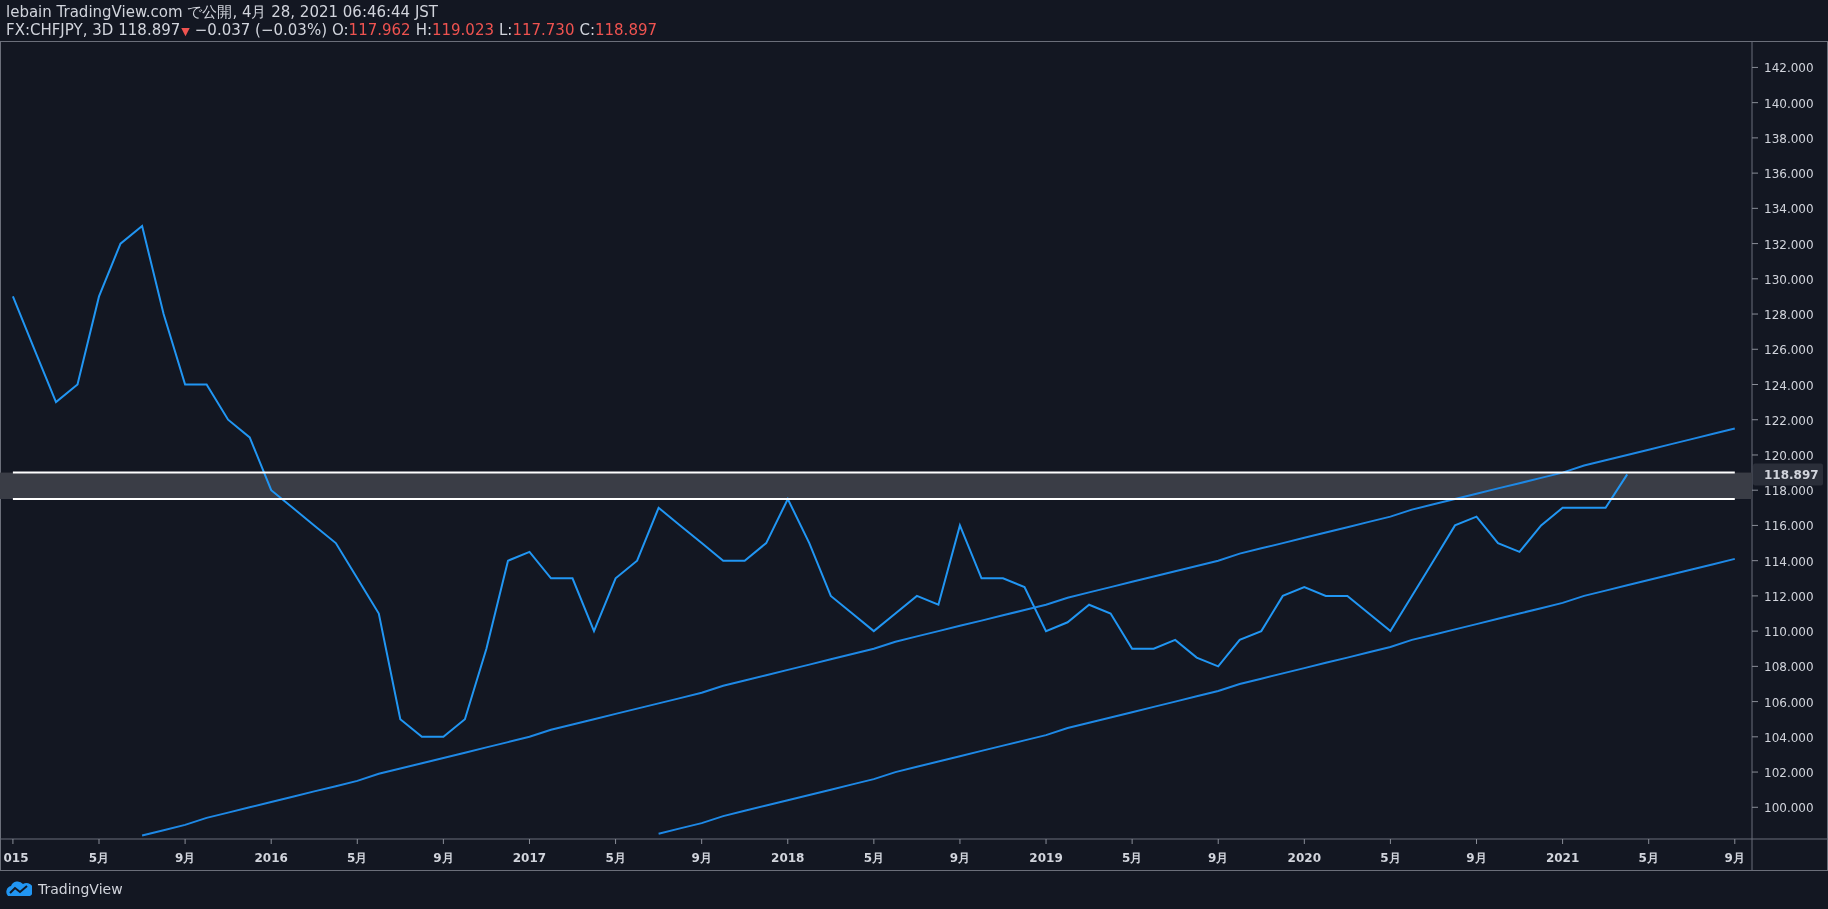 The image size is (1828, 909). Describe the element at coordinates (1789, 491) in the screenshot. I see `axis-label: 118.000` at that location.